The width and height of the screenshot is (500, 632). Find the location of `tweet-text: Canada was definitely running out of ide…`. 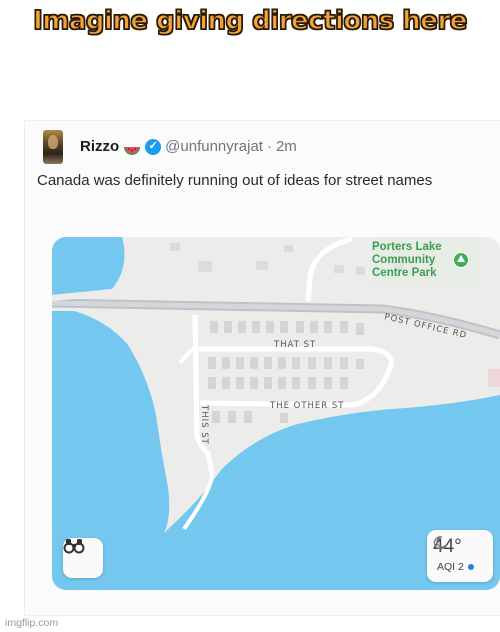

tweet-text: Canada was definitely running out of ide… is located at coordinates (235, 180).